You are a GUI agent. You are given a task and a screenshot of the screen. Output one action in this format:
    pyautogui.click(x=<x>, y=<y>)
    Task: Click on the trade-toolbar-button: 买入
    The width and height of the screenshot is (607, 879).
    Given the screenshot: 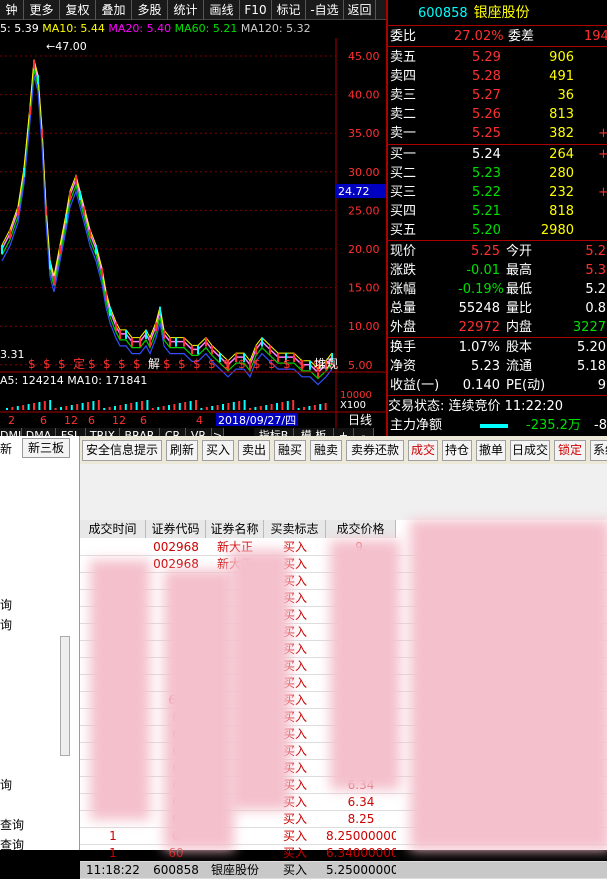 What is the action you would take?
    pyautogui.click(x=218, y=450)
    